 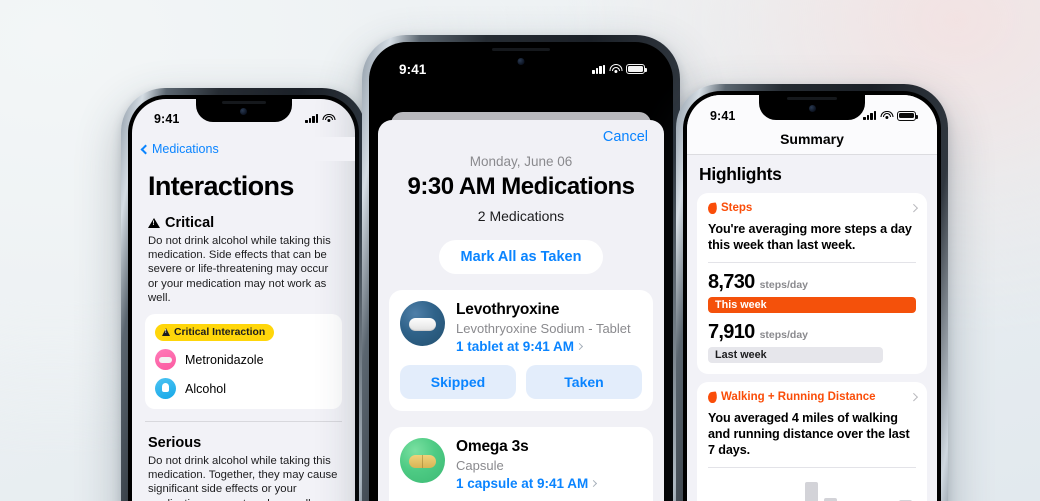 What do you see at coordinates (508, 309) in the screenshot?
I see `medication-name: Levothryoxine` at bounding box center [508, 309].